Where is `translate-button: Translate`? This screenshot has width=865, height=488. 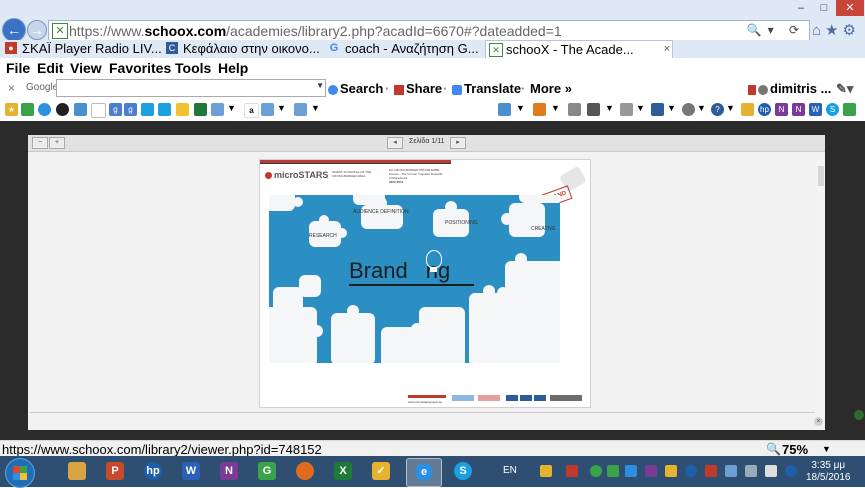
translate-button: Translate is located at coordinates (486, 88).